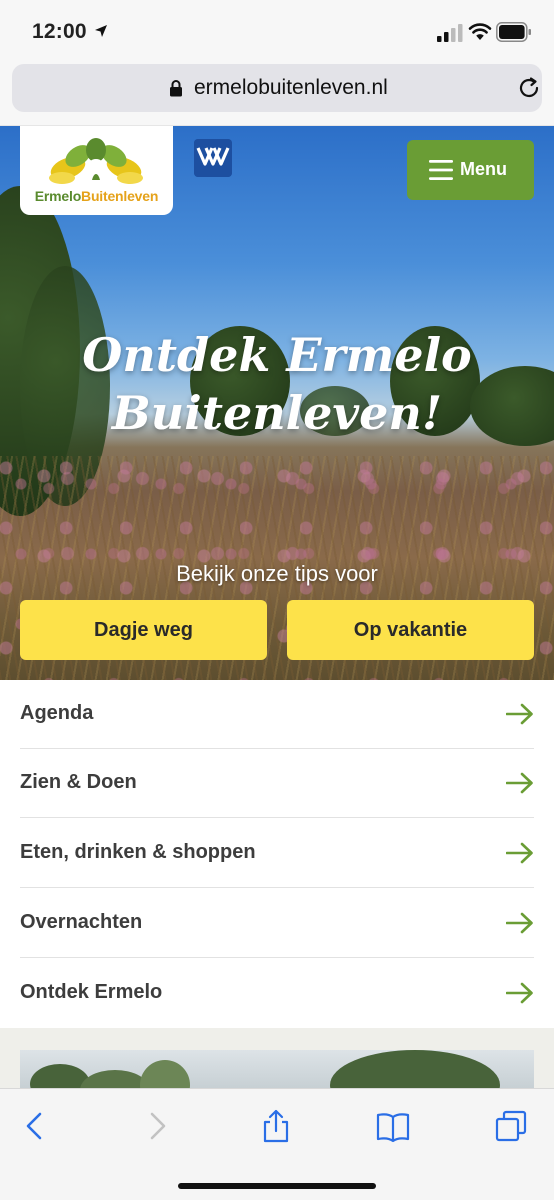 This screenshot has width=554, height=1200. What do you see at coordinates (176, 88) in the screenshot?
I see `lock-icon` at bounding box center [176, 88].